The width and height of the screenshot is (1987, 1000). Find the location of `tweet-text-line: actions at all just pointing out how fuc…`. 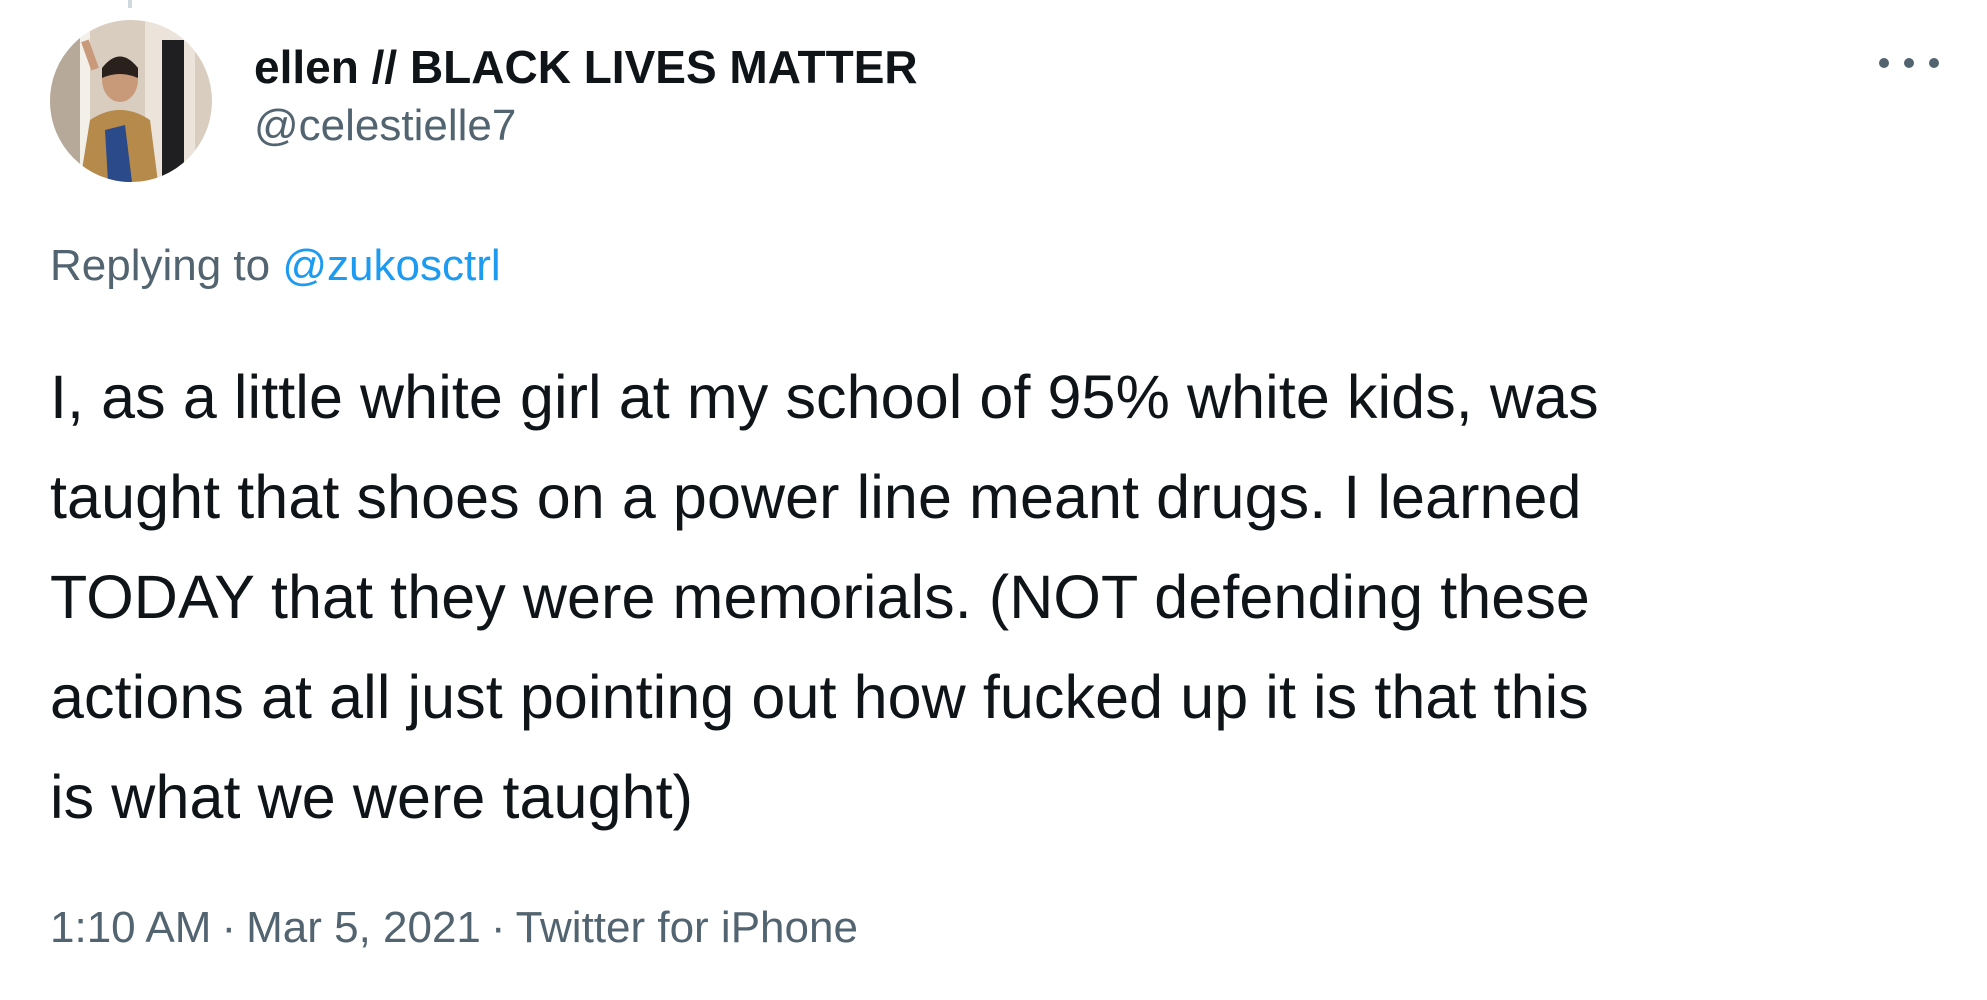

tweet-text-line: actions at all just pointing out how fuc… is located at coordinates (819, 697).